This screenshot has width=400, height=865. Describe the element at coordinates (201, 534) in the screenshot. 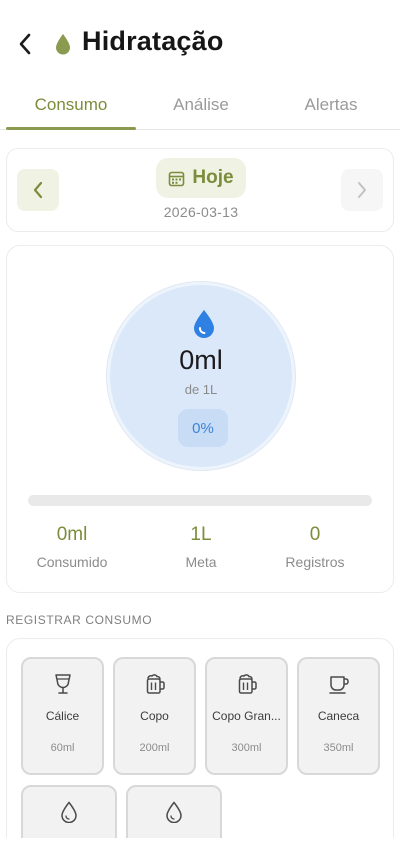

I see `stat-value: 1L` at that location.